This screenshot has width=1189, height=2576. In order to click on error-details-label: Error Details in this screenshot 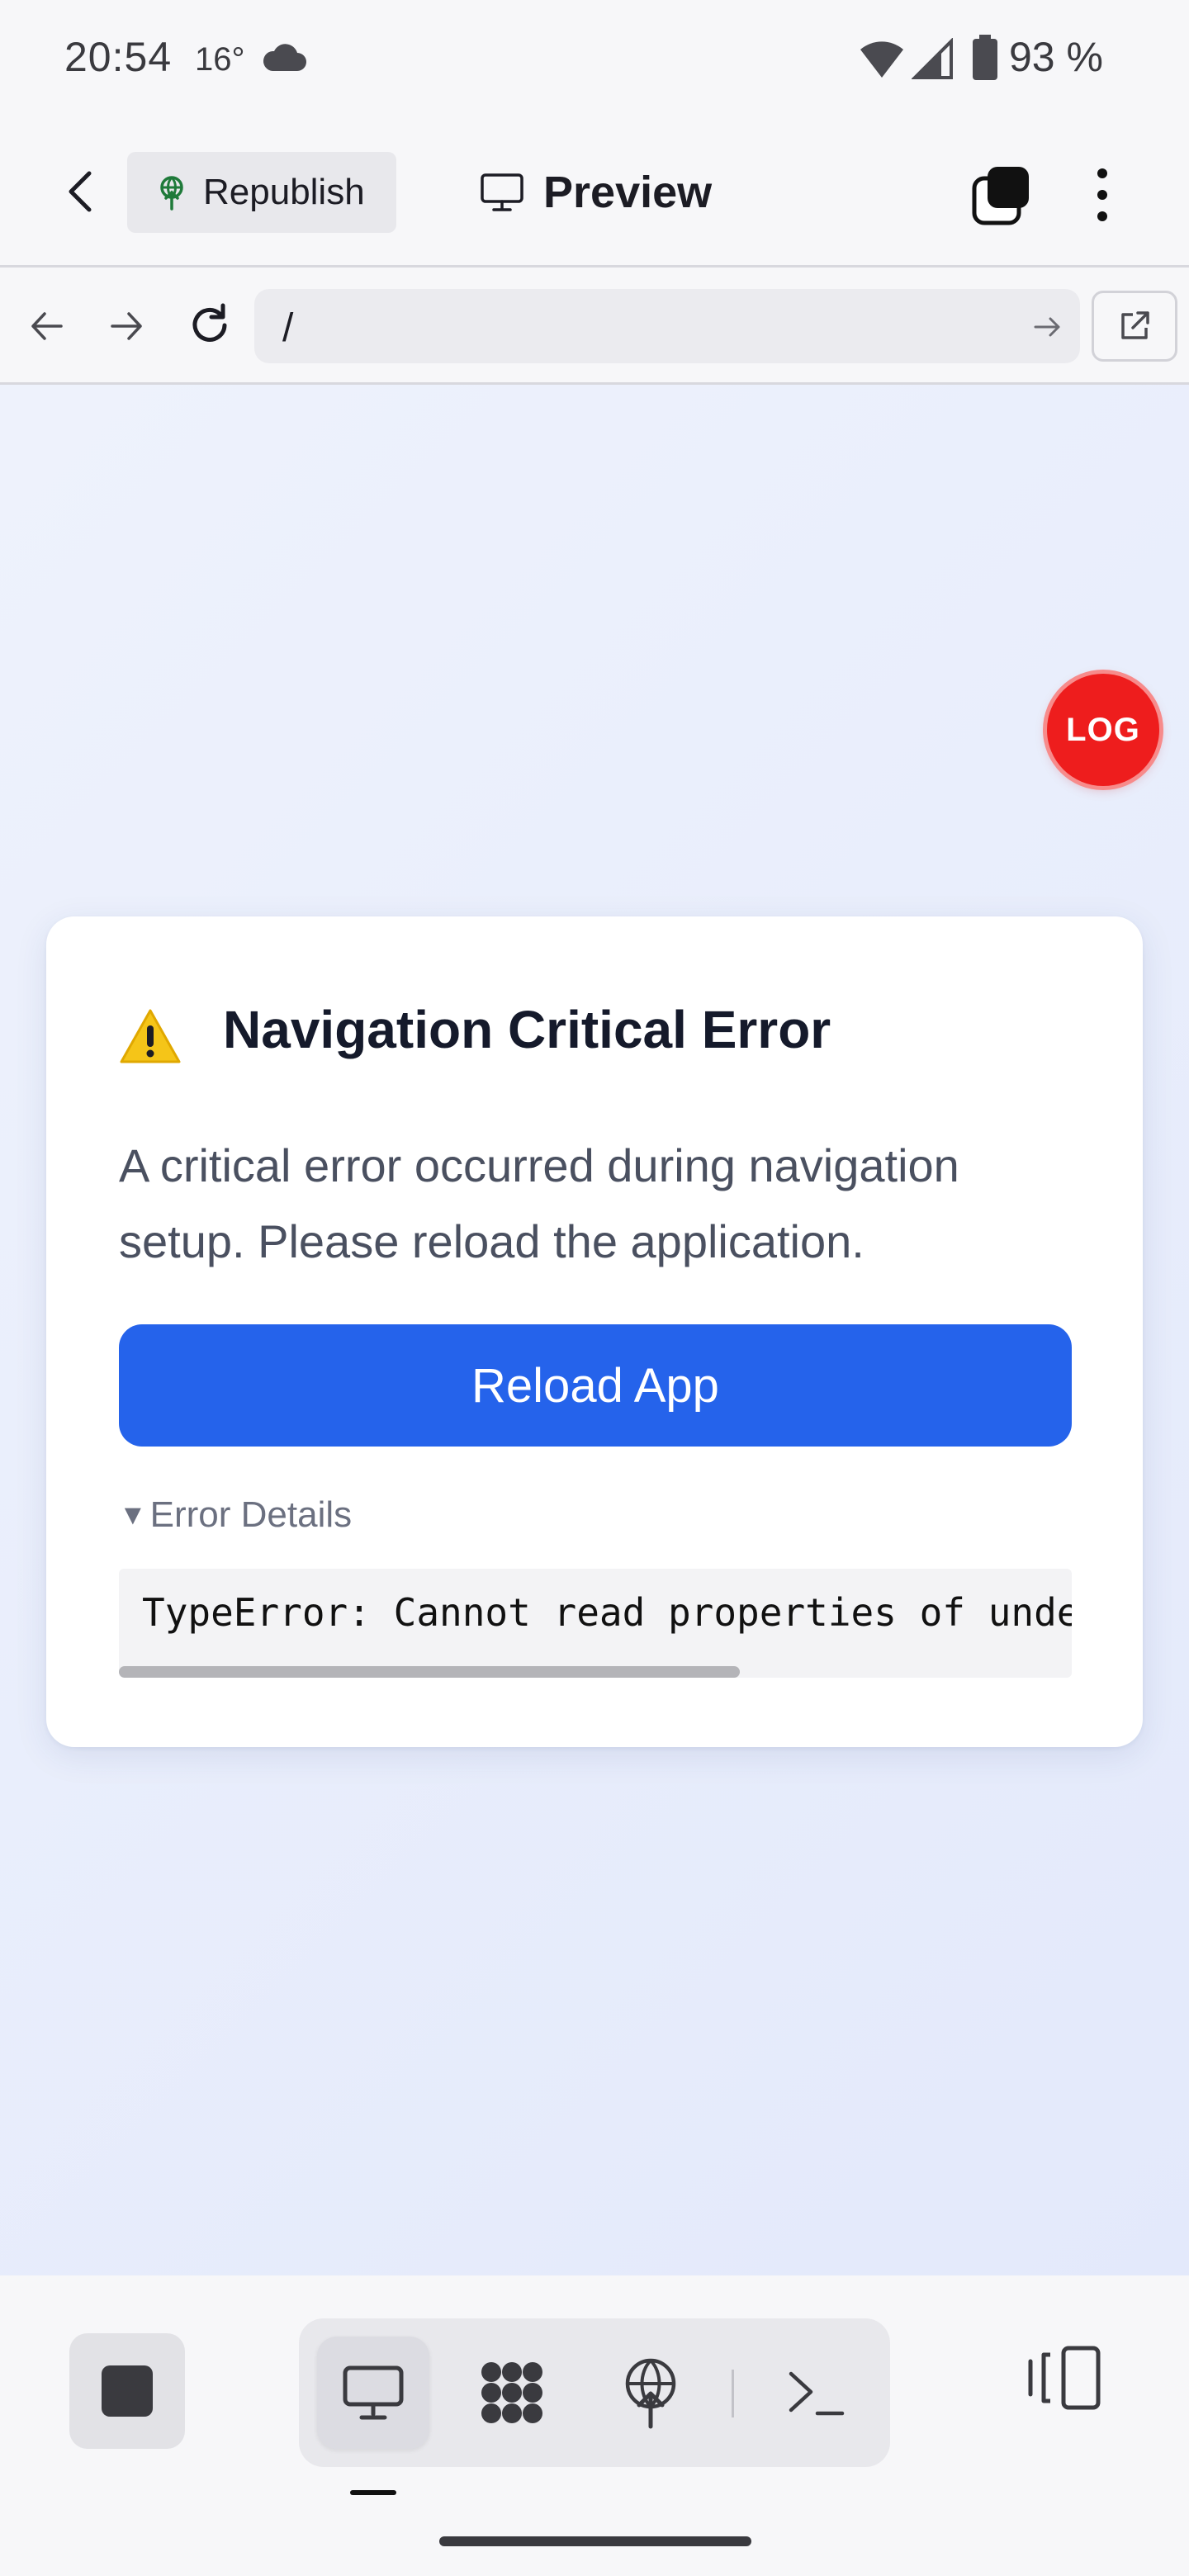, I will do `click(251, 1514)`.